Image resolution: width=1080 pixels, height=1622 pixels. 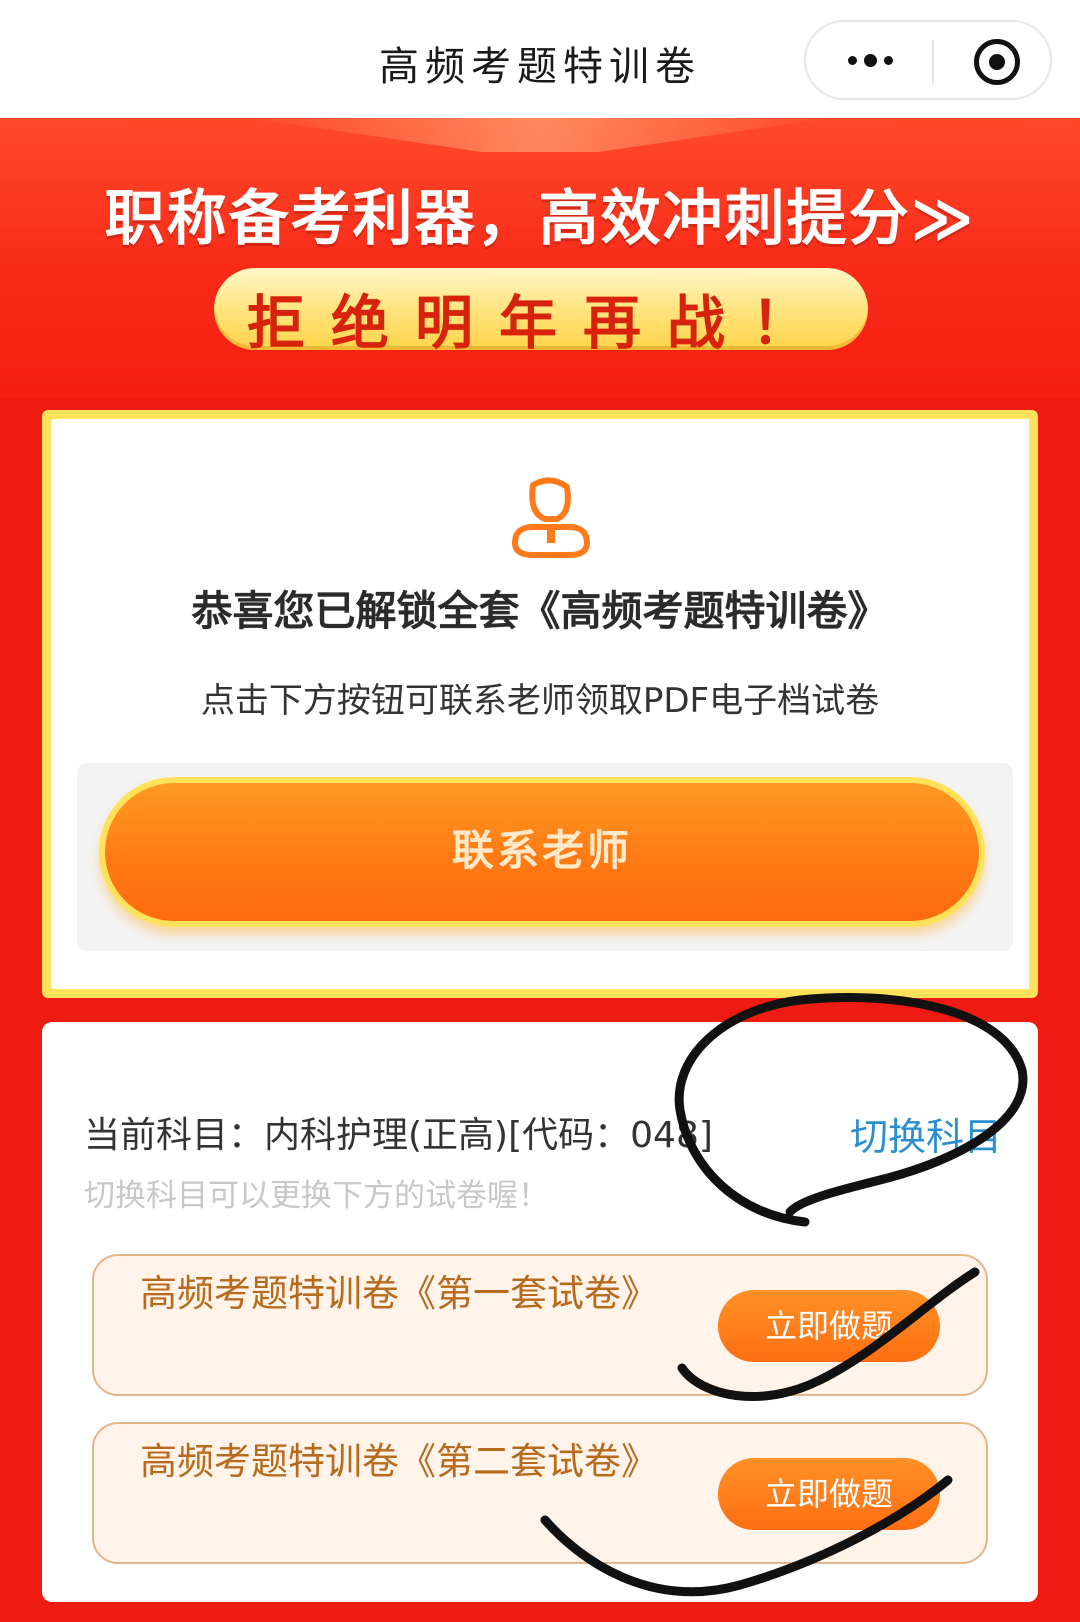 What do you see at coordinates (540, 1325) in the screenshot?
I see `paper-item: 高频考题特训卷《第一套试卷》 立即做题` at bounding box center [540, 1325].